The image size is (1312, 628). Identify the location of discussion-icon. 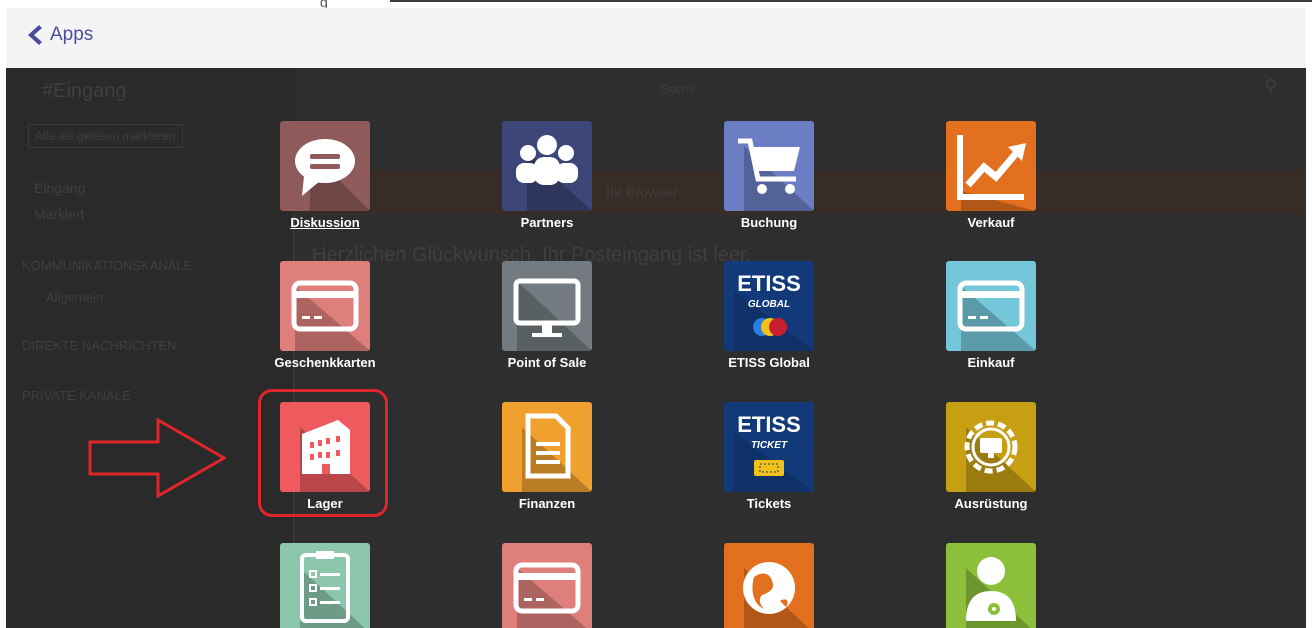
(325, 166).